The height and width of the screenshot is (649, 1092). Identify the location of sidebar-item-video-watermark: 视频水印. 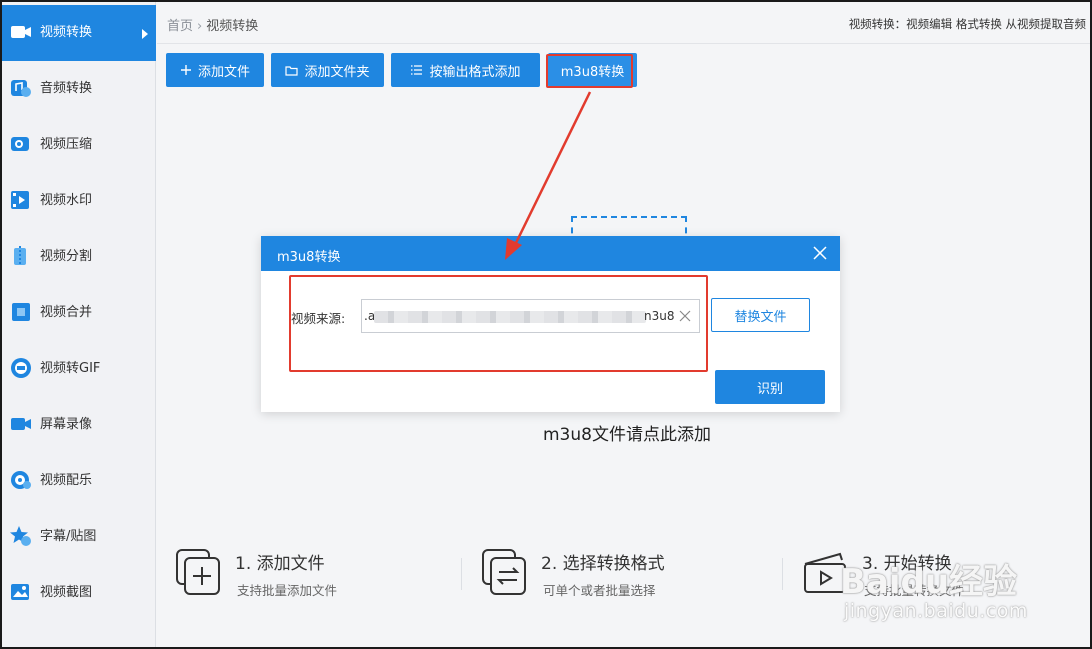
(79, 201).